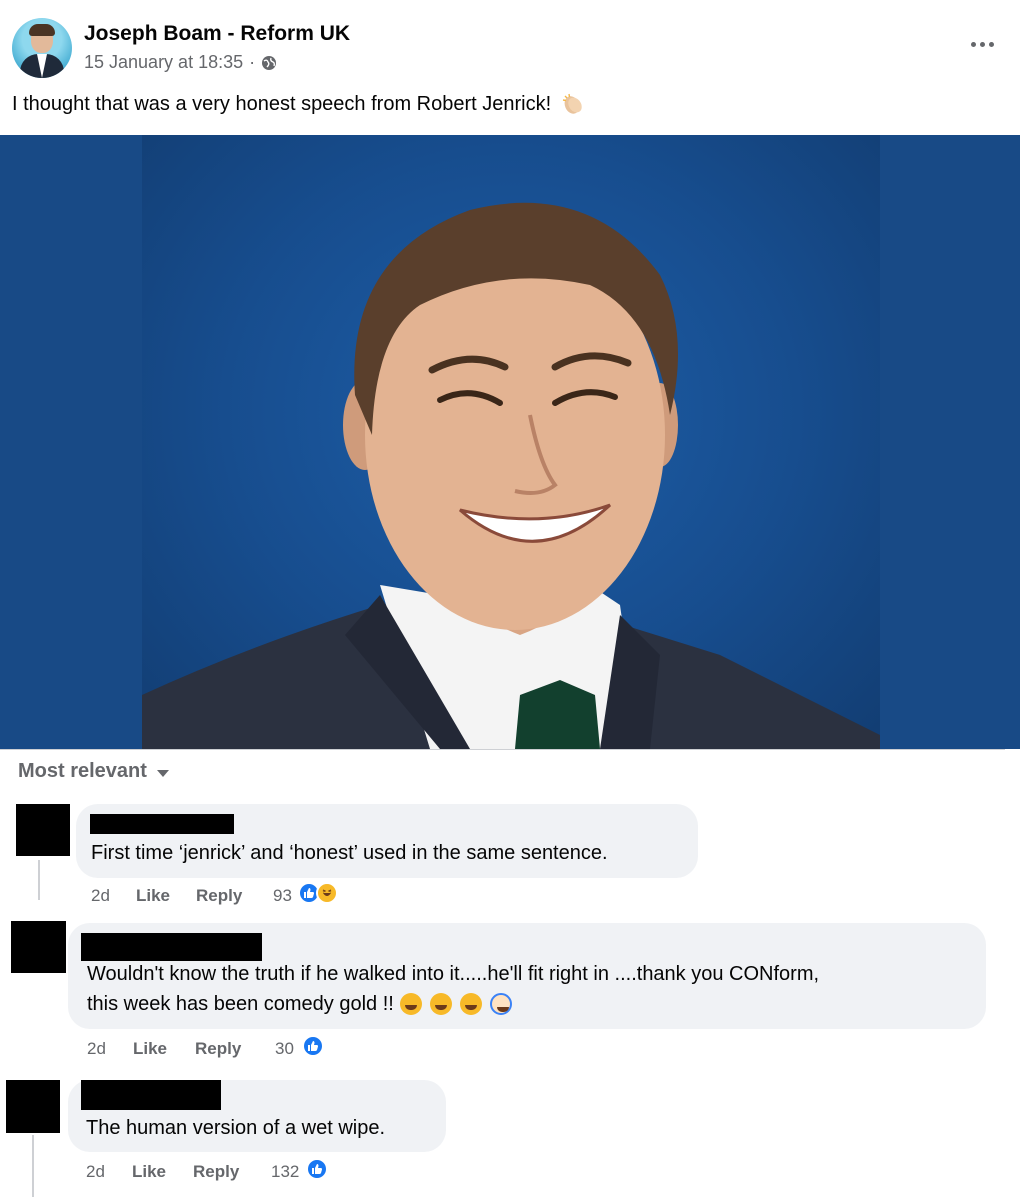 The width and height of the screenshot is (1025, 1200). What do you see at coordinates (502, 749) in the screenshot?
I see `section-divider` at bounding box center [502, 749].